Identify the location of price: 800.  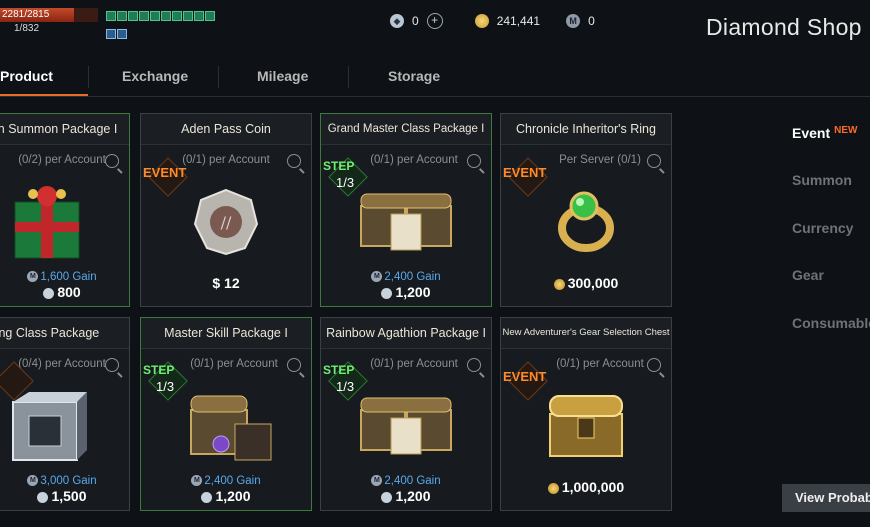
(64, 292).